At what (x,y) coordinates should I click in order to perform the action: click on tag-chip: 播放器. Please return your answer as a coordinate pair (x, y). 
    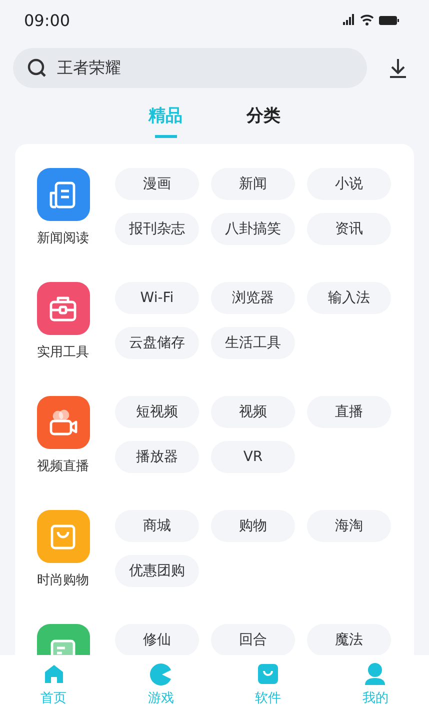
    Looking at the image, I should click on (157, 457).